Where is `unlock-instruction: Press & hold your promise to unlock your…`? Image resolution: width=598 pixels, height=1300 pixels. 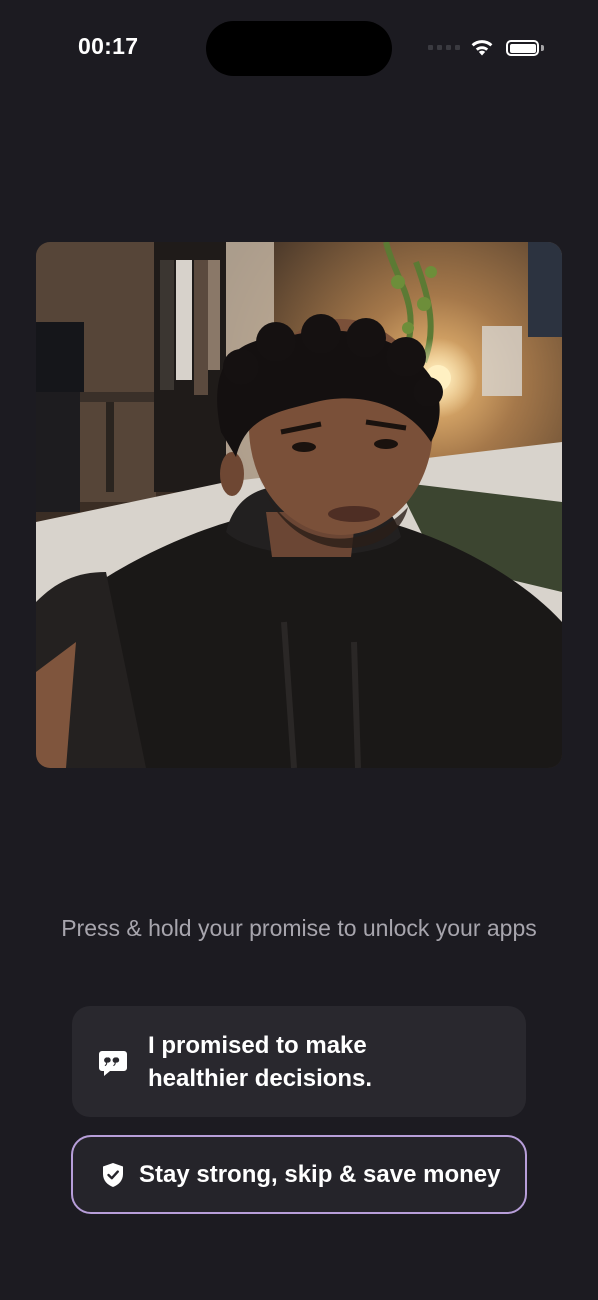 unlock-instruction: Press & hold your promise to unlock your… is located at coordinates (299, 928).